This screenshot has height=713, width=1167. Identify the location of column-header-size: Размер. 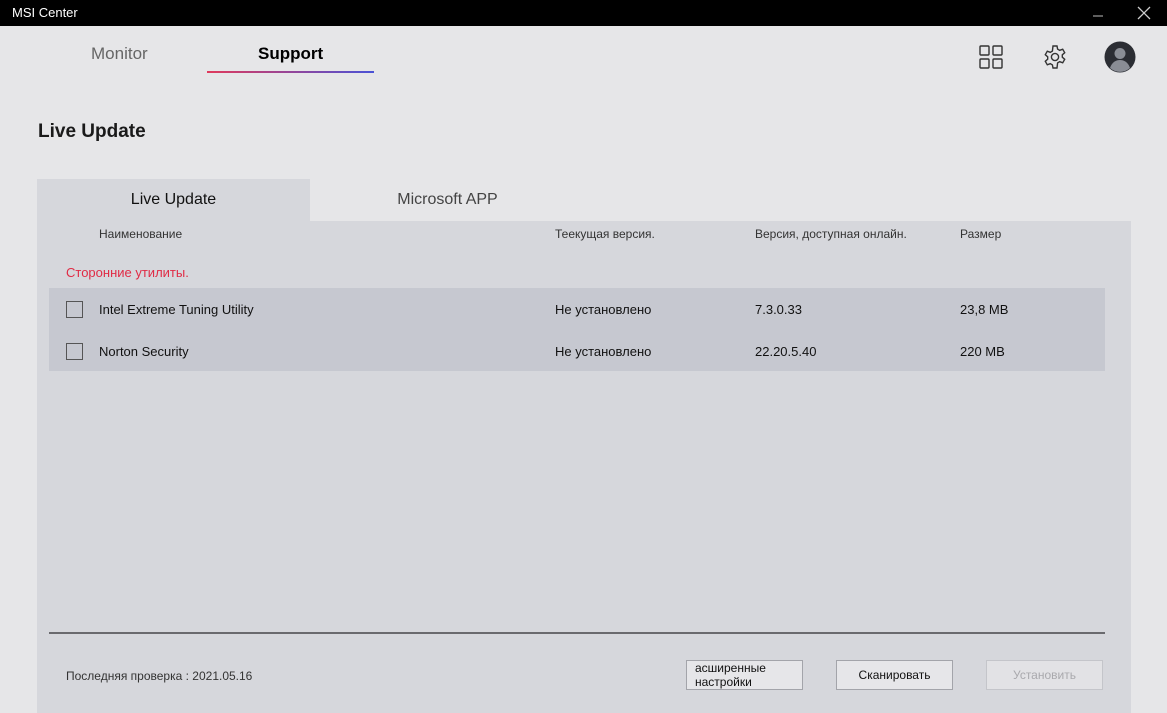
(981, 234).